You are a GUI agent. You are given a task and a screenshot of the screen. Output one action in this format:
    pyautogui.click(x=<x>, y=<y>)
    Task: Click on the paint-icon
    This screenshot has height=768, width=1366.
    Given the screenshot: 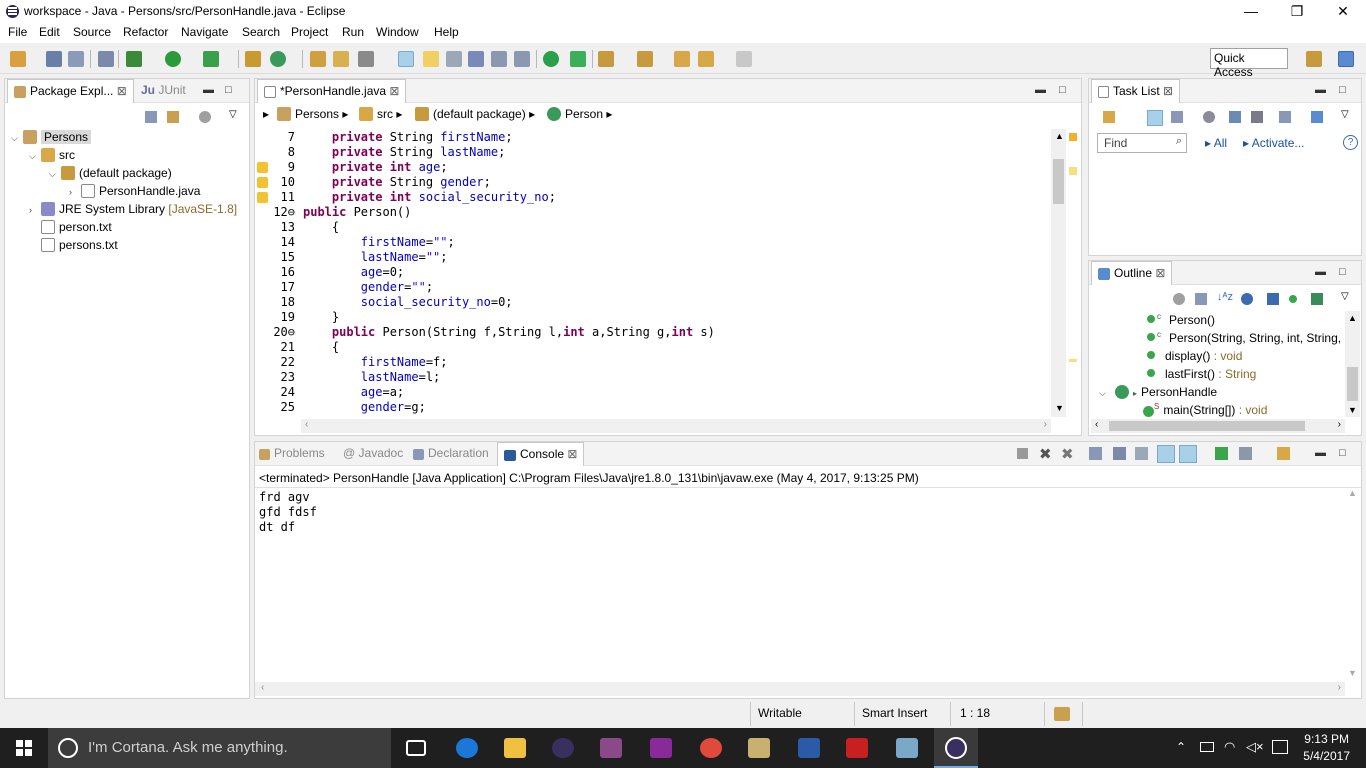 What is the action you would take?
    pyautogui.click(x=759, y=748)
    